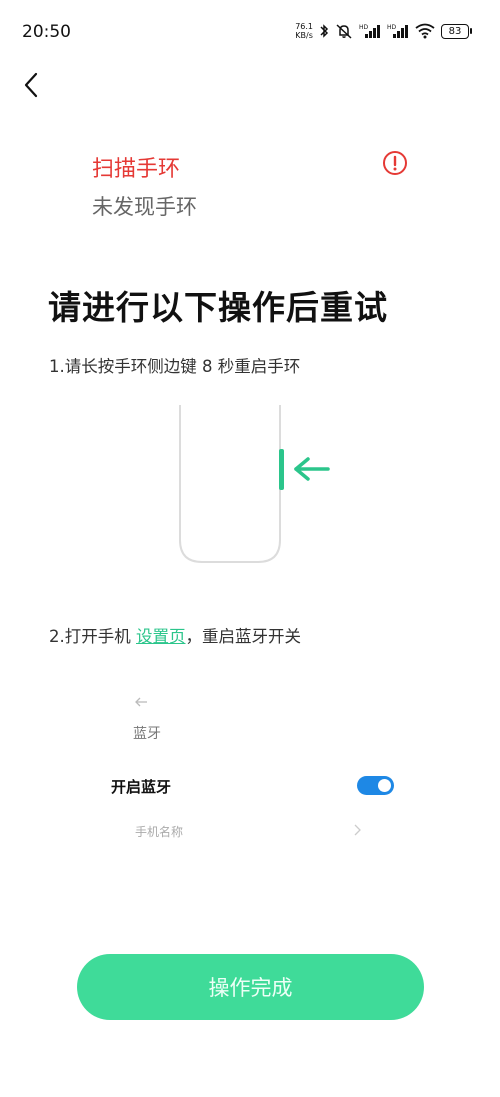  I want to click on net-speed: 76.1 KB/s, so click(304, 31).